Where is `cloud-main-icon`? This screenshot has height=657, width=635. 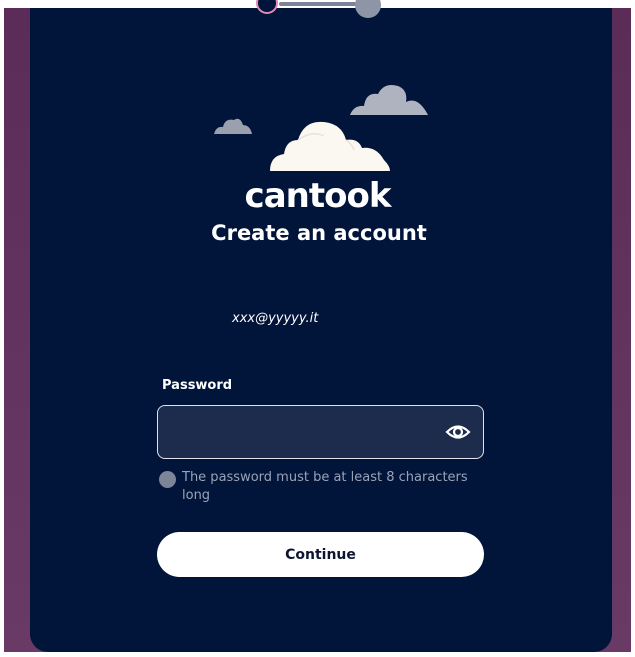 cloud-main-icon is located at coordinates (330, 146).